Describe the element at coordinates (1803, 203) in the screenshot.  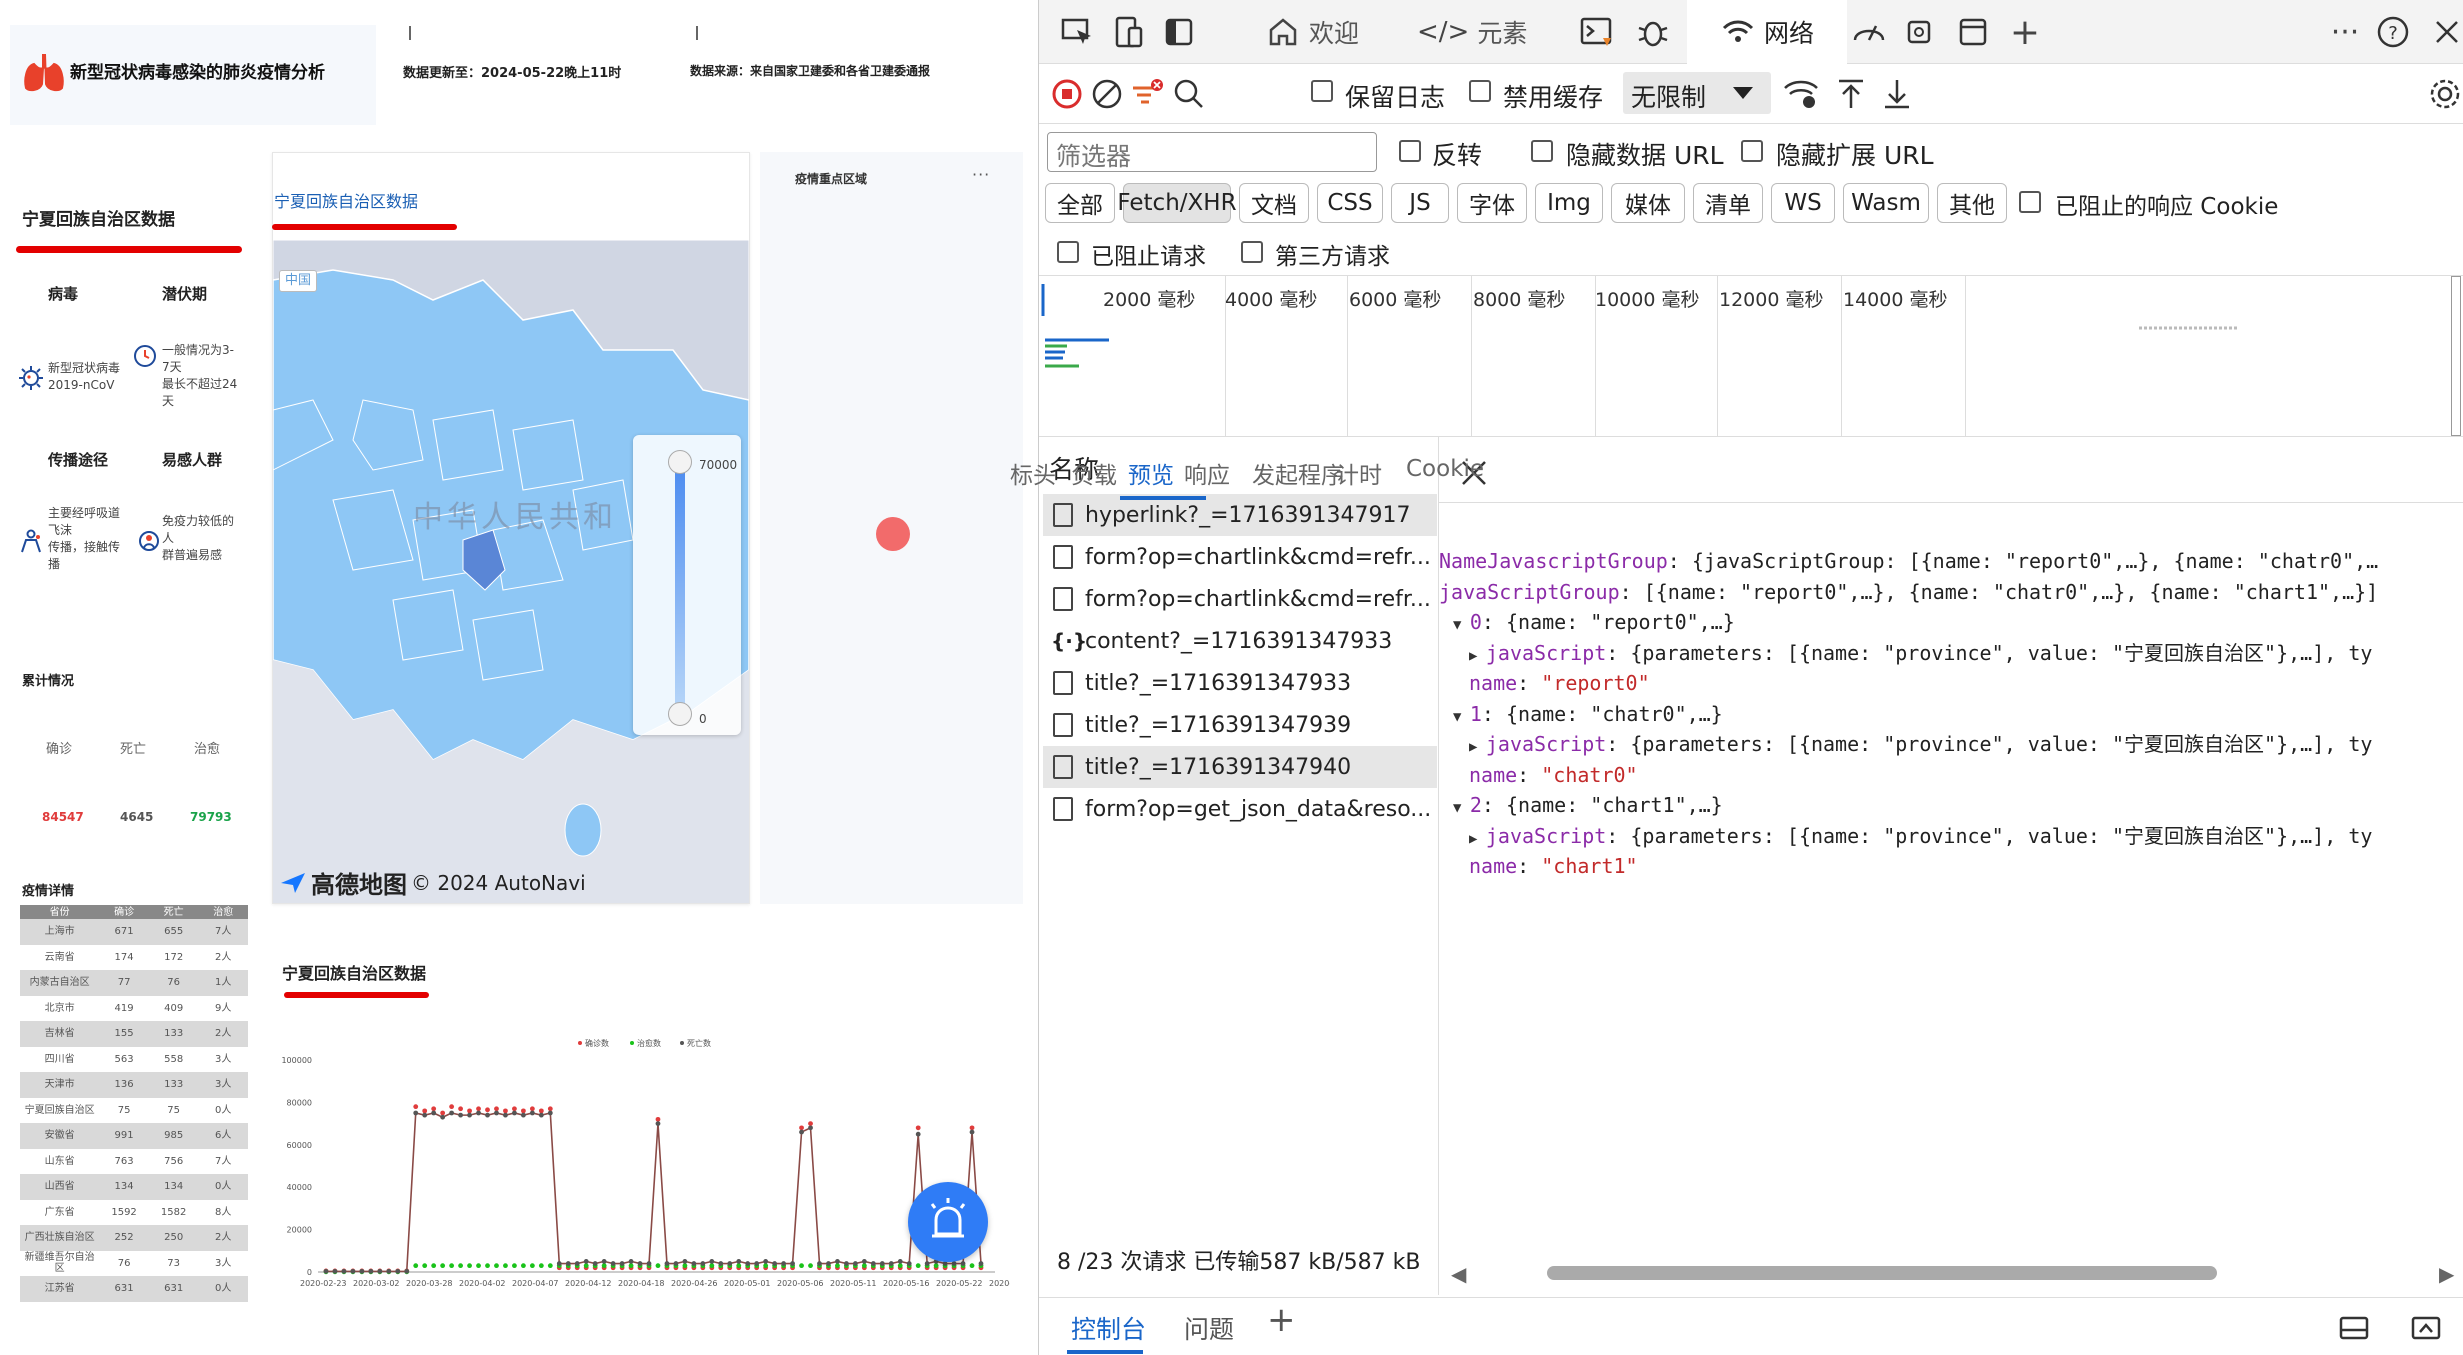
I see `filter-type-btn: WS` at that location.